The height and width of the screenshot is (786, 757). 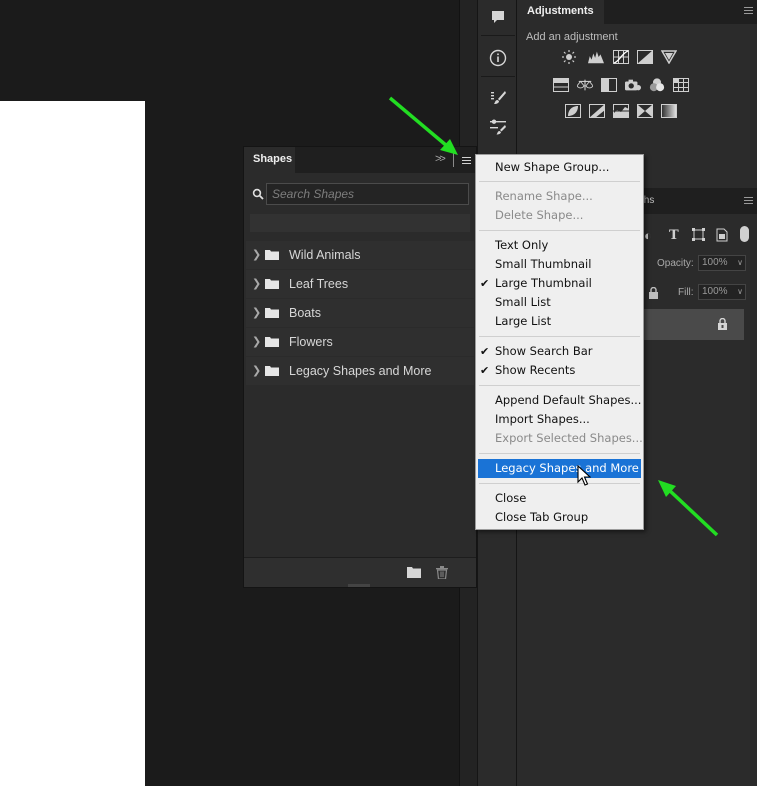 I want to click on menu-item-text-only: Text Only, so click(x=559, y=245).